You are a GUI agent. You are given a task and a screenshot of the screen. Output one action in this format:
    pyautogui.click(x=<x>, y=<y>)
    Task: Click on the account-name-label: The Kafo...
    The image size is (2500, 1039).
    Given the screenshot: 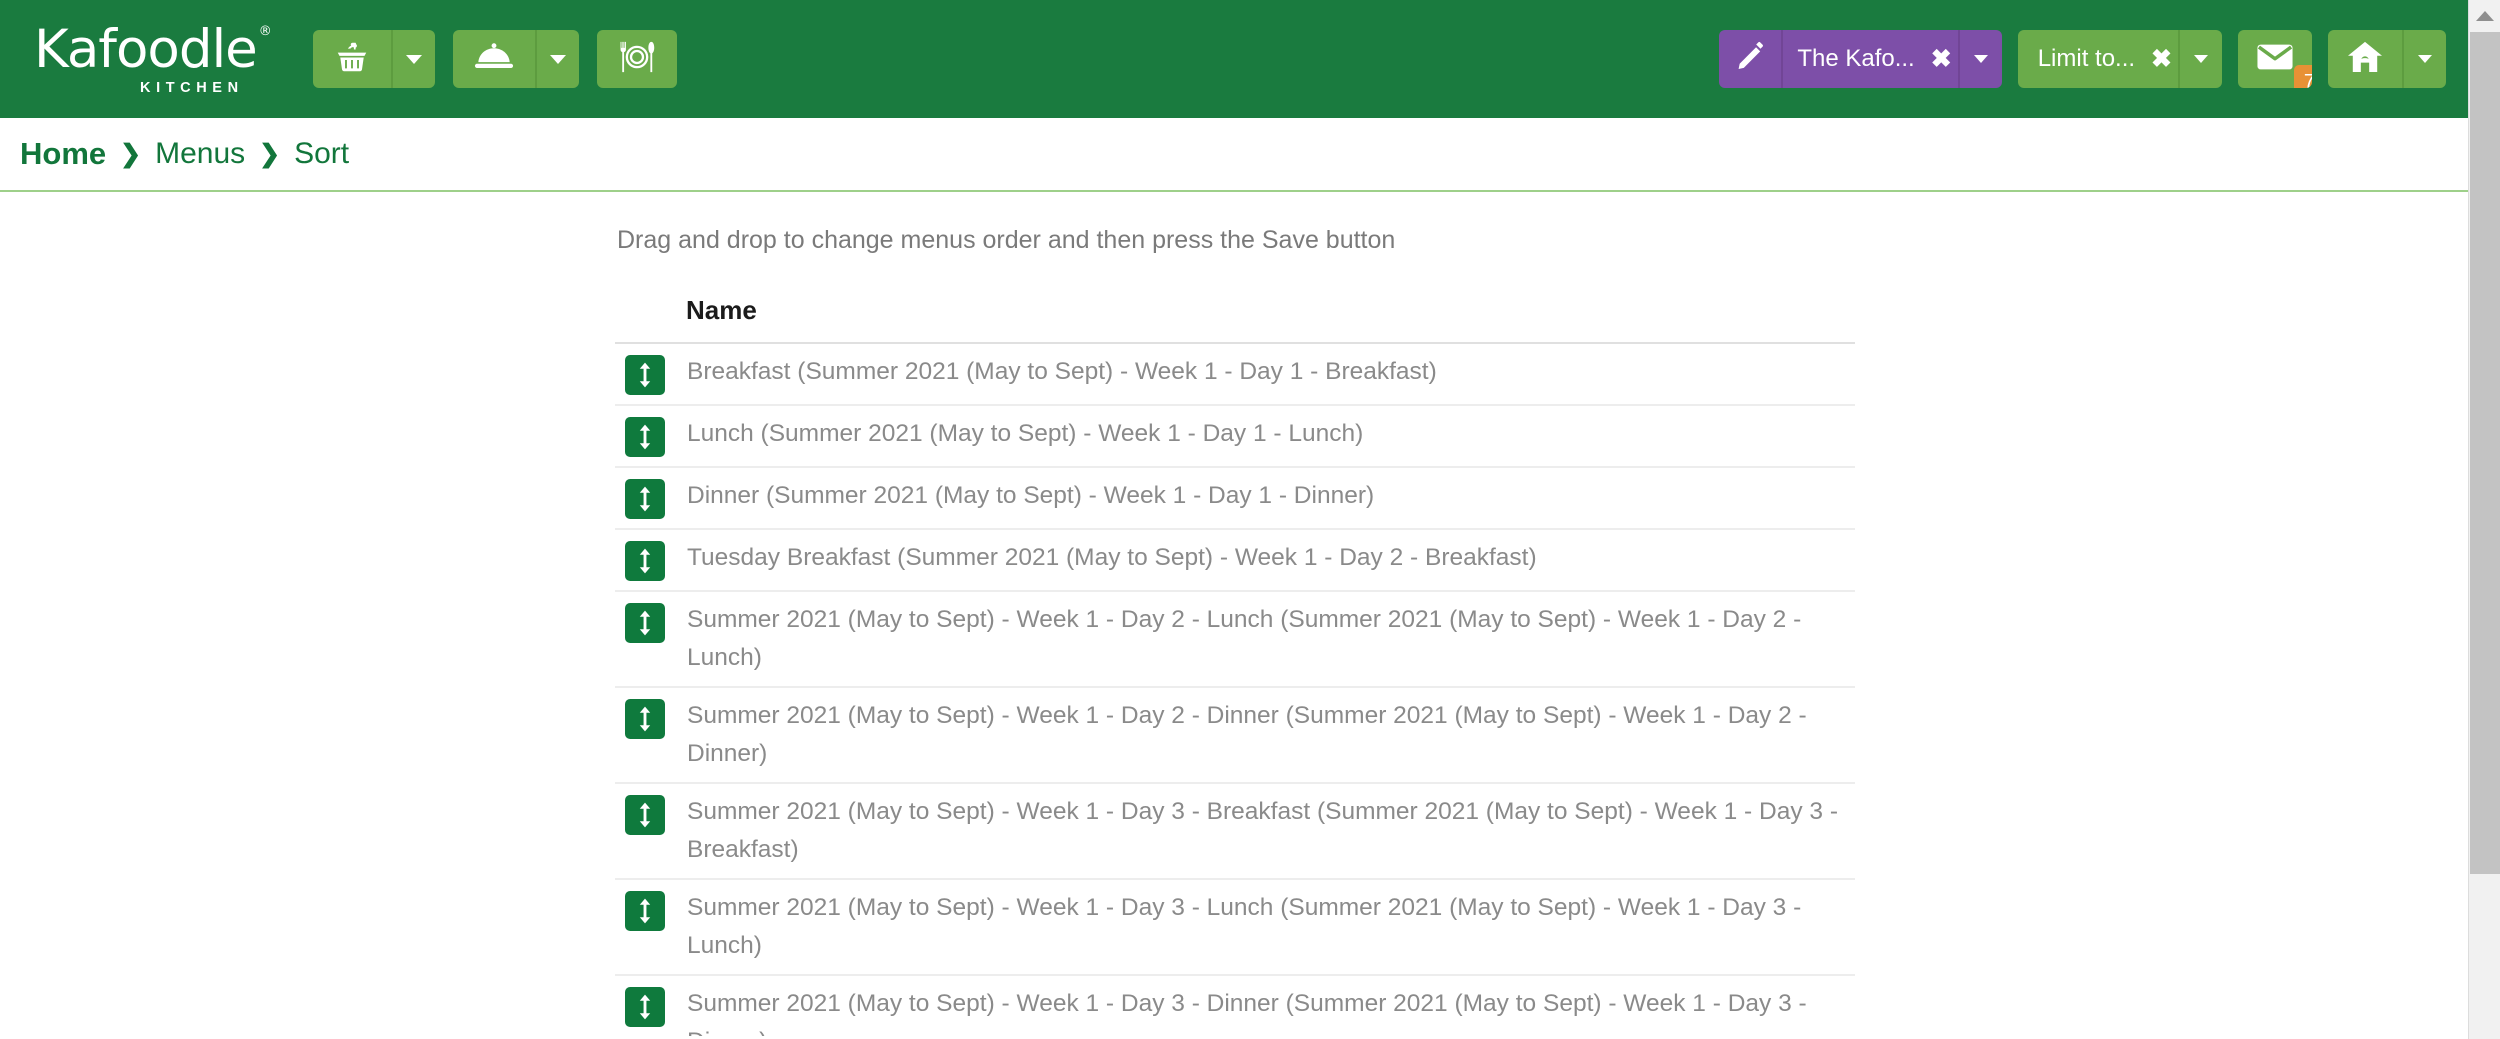 What is the action you would take?
    pyautogui.click(x=1856, y=58)
    